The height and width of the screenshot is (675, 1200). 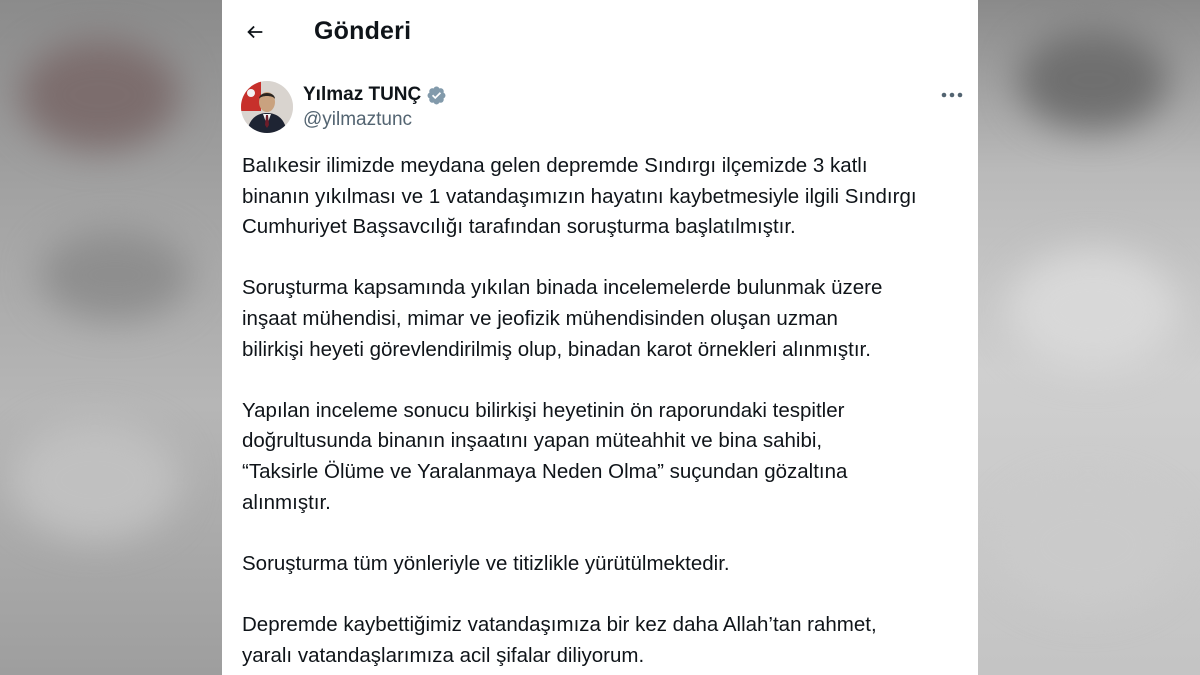 I want to click on back-button, so click(x=255, y=32).